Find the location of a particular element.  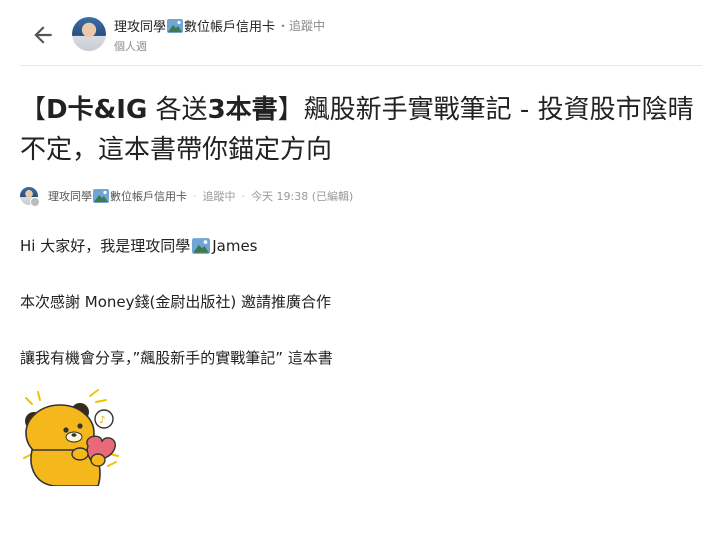

post-paragraph: Hi 大家好，我是理攻同學 James is located at coordinates (139, 245).